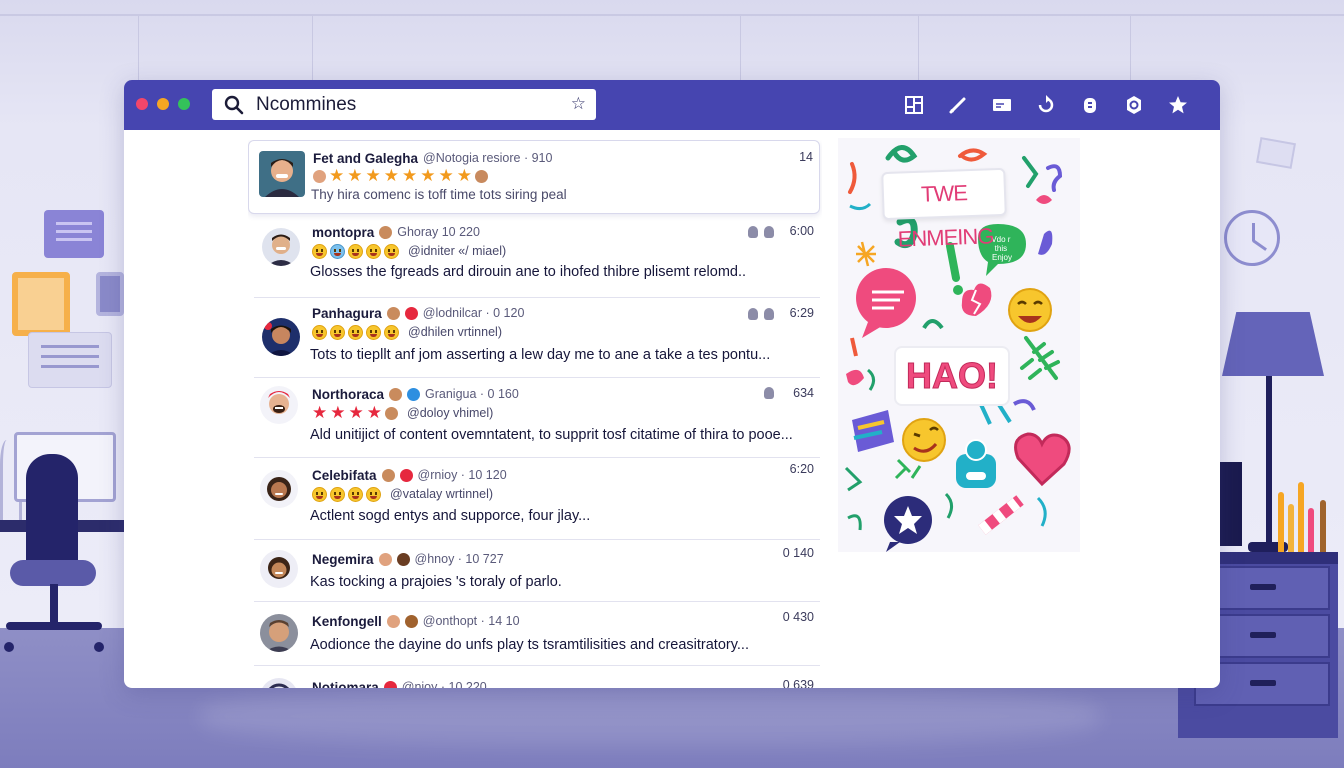 This screenshot has height=768, width=1344. I want to click on poster-exclaim: HAO!, so click(952, 376).